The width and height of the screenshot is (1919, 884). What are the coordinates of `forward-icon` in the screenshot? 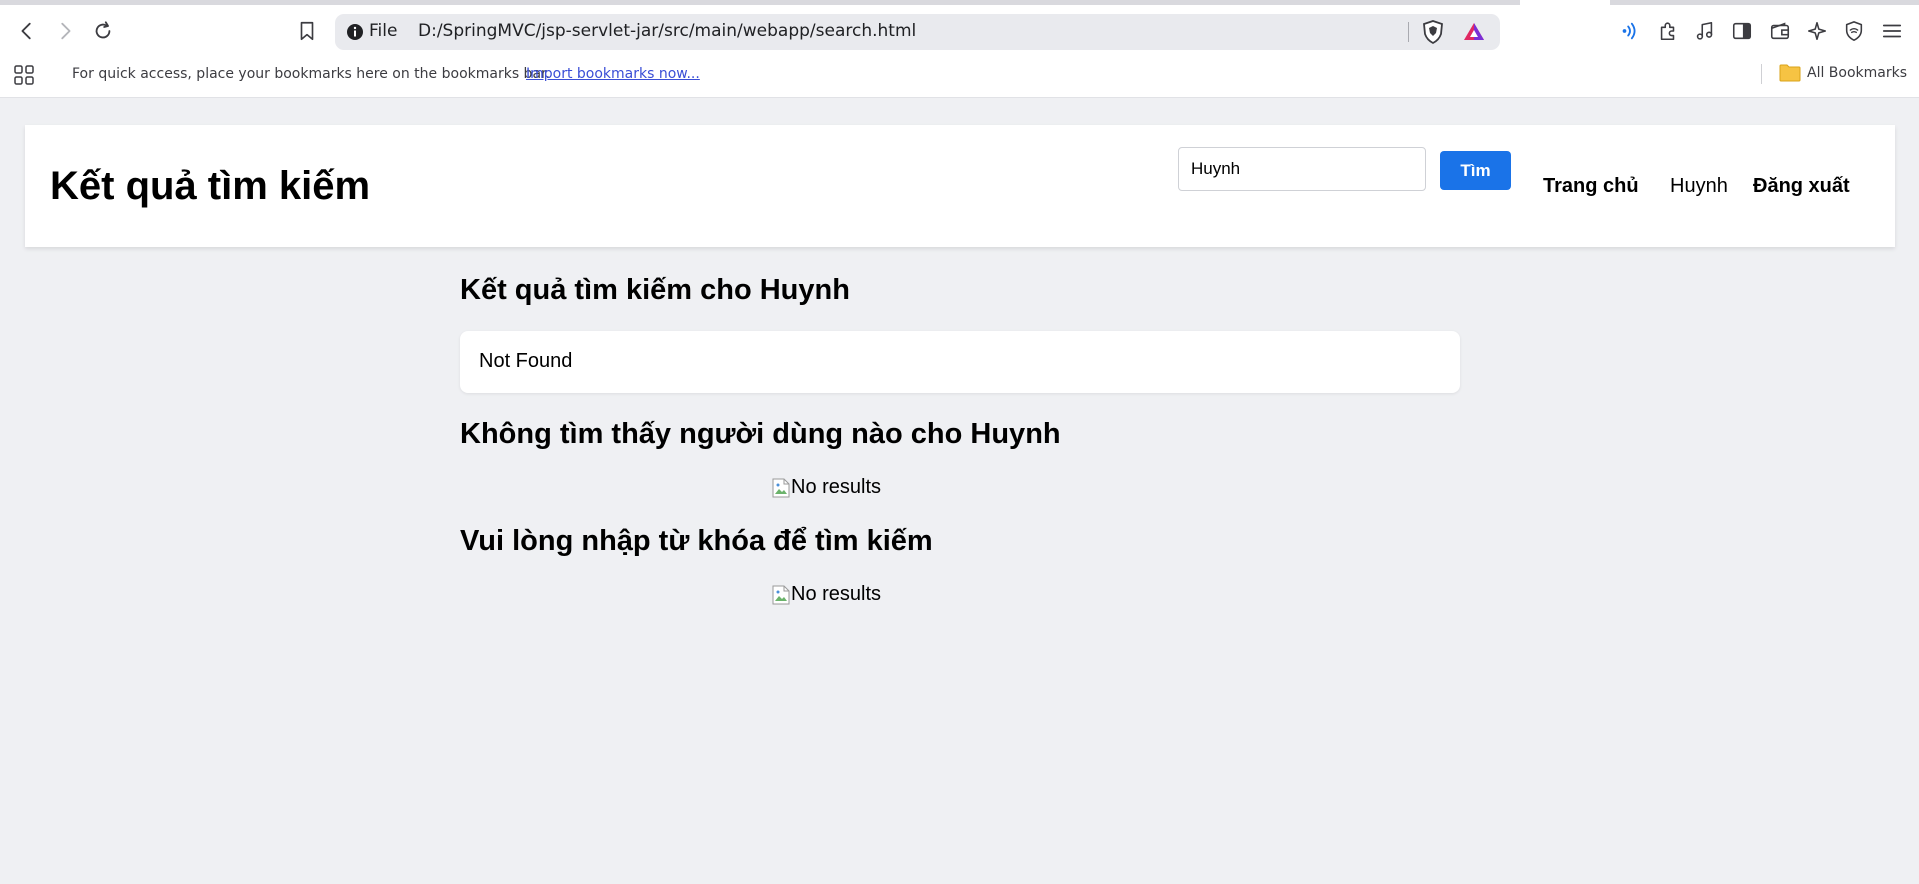 It's located at (66, 31).